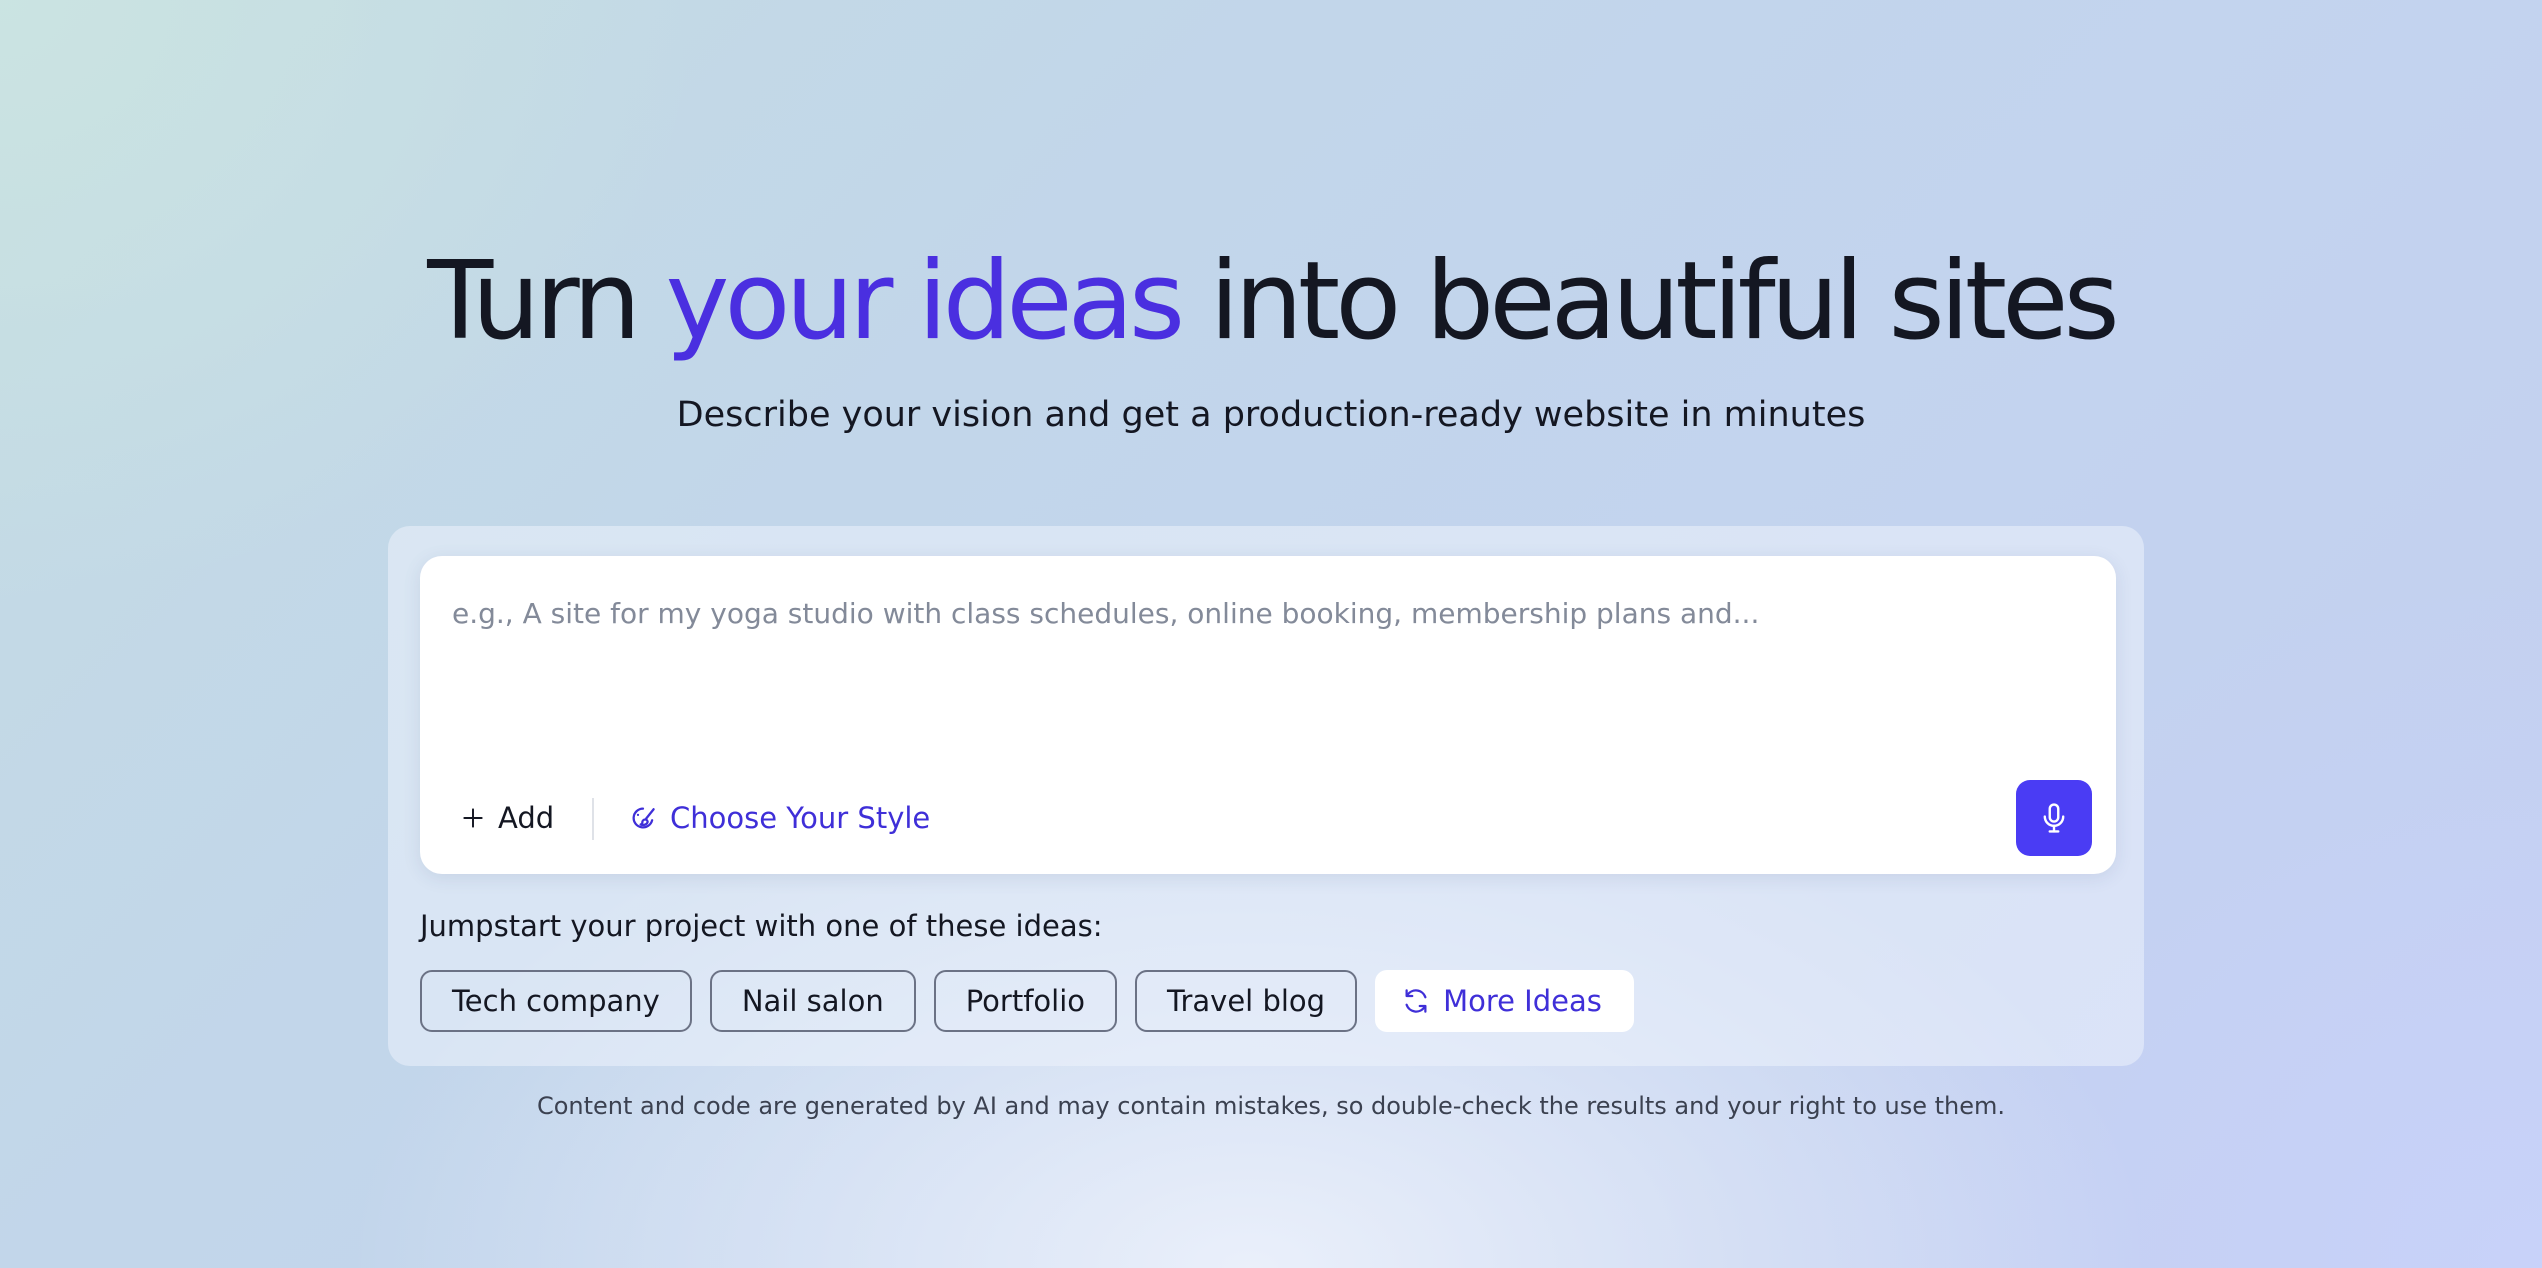 The image size is (2542, 1268). I want to click on refresh-icon, so click(1416, 1001).